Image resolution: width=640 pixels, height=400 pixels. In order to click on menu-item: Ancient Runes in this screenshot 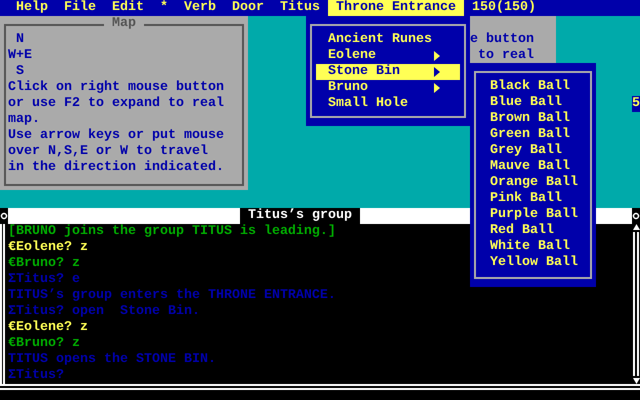, I will do `click(388, 40)`.